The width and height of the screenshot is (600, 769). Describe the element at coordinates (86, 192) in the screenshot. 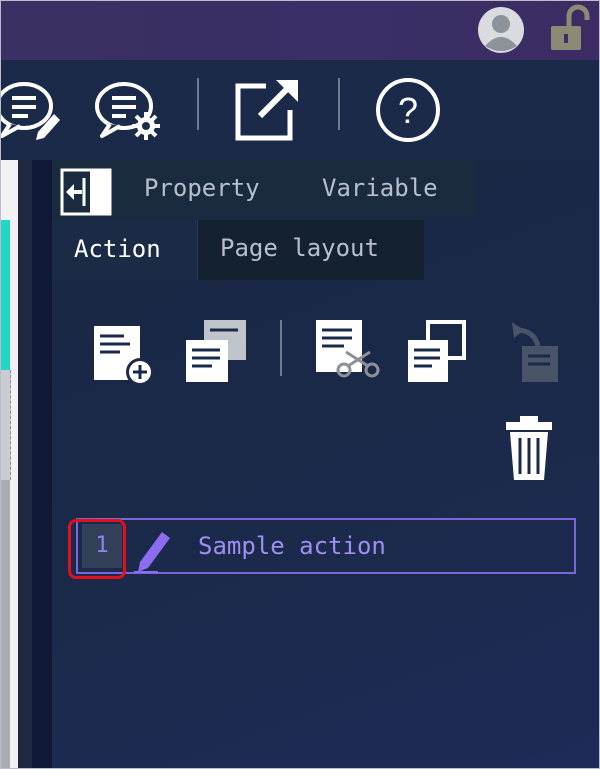

I see `collapse-panel-icon` at that location.